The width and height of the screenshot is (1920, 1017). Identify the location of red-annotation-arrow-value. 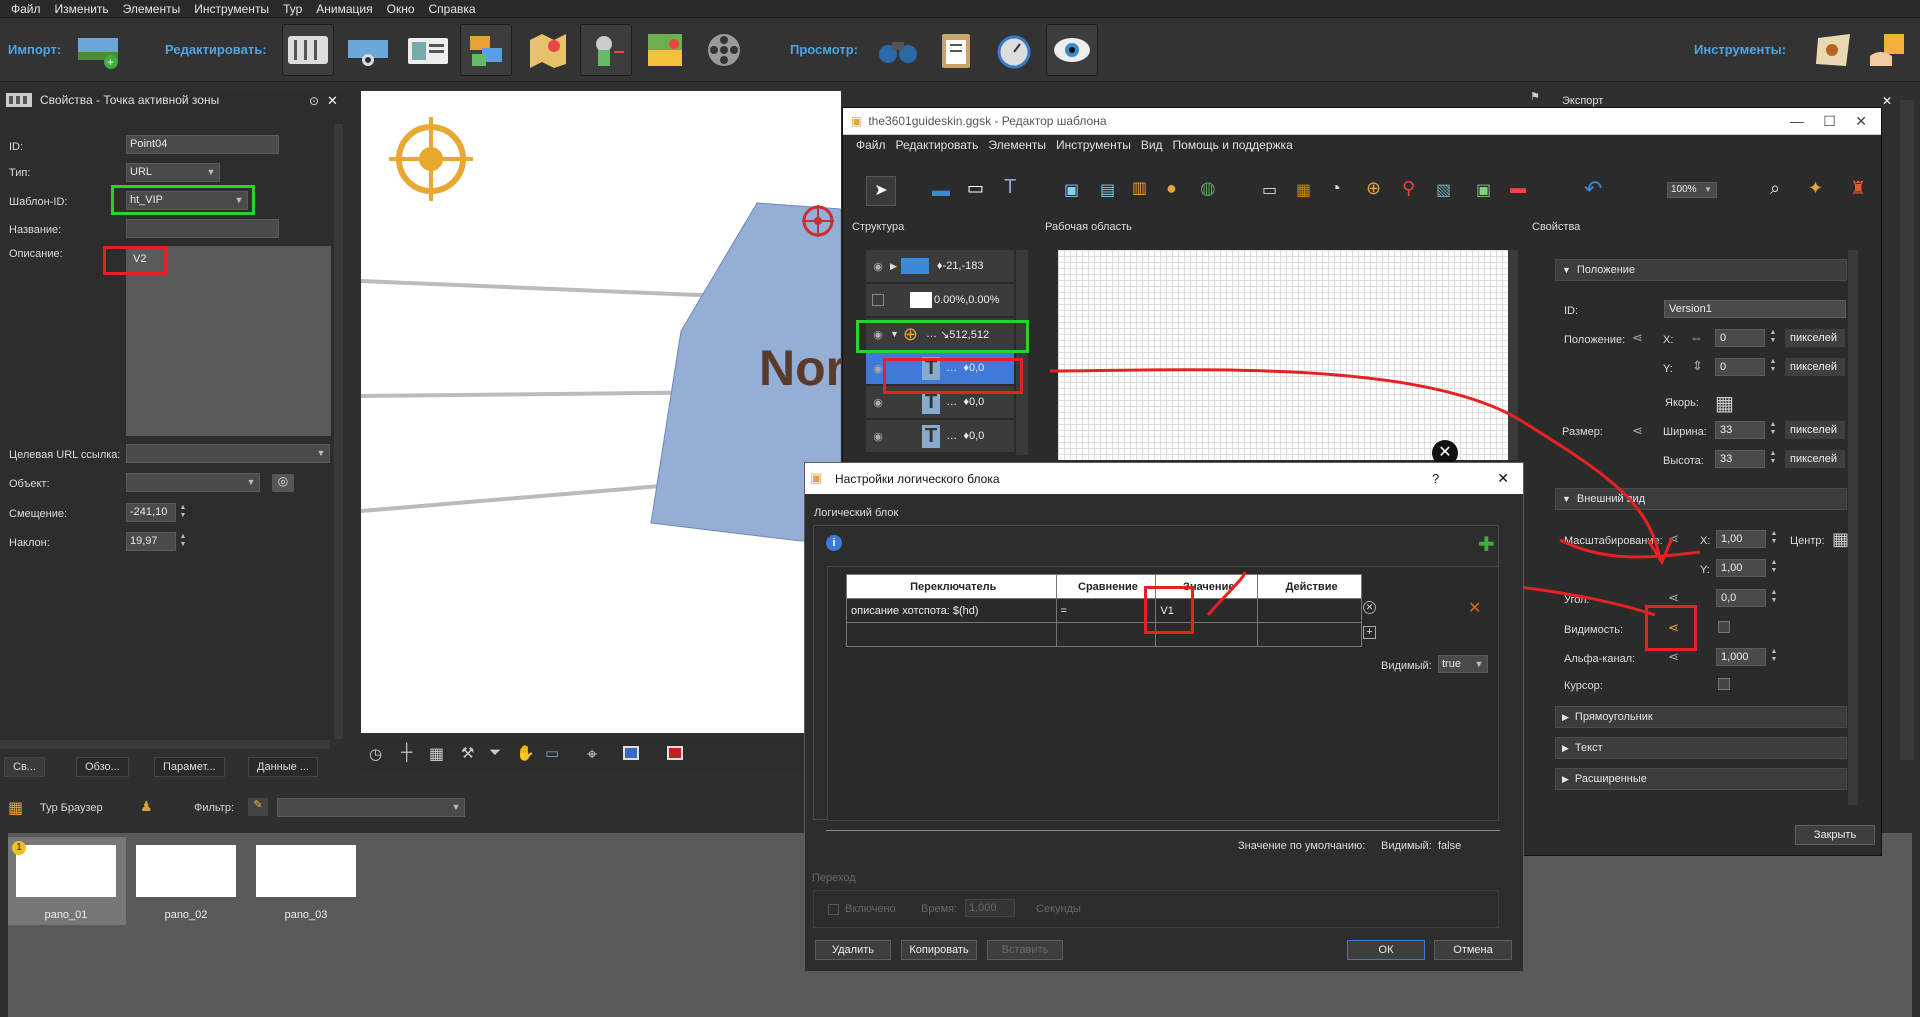
(1226, 593).